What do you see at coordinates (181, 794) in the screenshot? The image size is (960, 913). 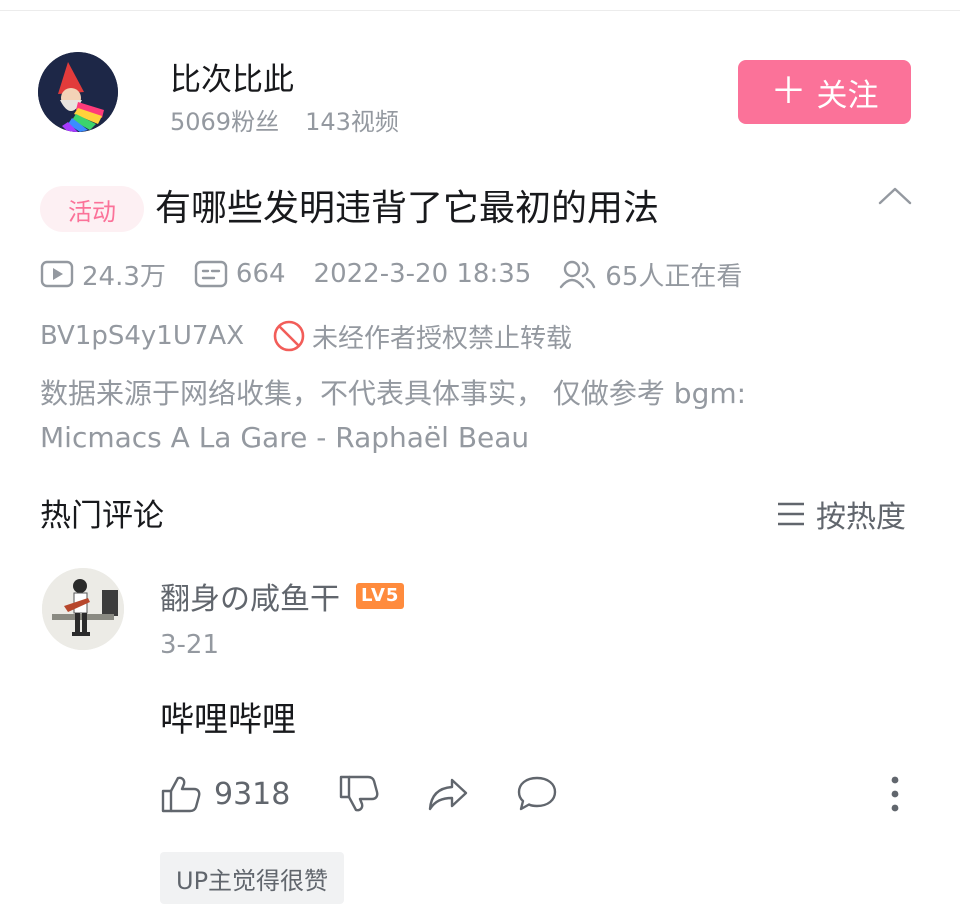 I see `thumbs-up-icon` at bounding box center [181, 794].